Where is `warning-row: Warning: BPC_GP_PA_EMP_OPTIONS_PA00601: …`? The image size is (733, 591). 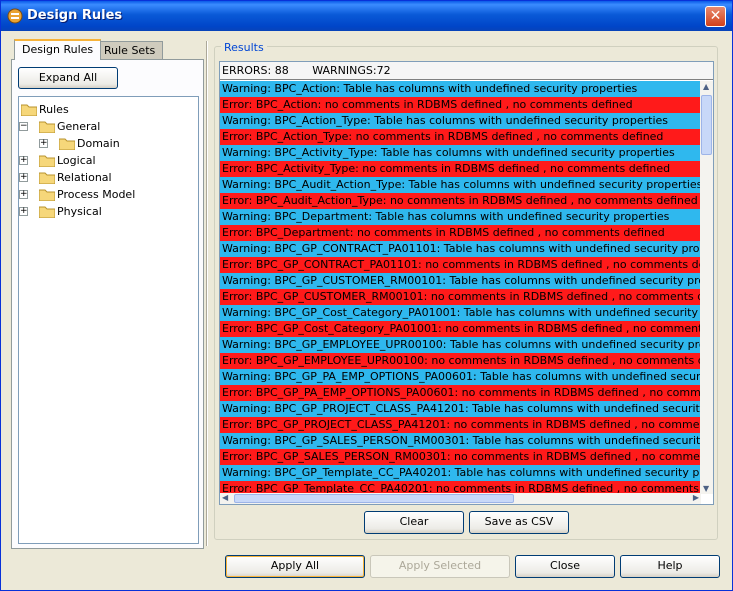 warning-row: Warning: BPC_GP_PA_EMP_OPTIONS_PA00601: … is located at coordinates (460, 377).